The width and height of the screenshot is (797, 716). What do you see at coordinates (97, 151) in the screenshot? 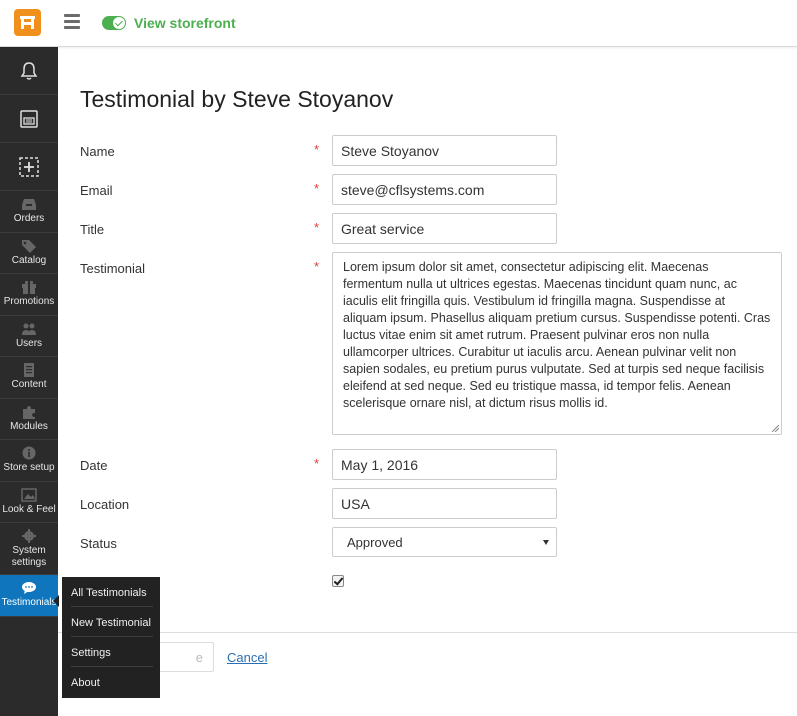
I see `name-label: Name` at bounding box center [97, 151].